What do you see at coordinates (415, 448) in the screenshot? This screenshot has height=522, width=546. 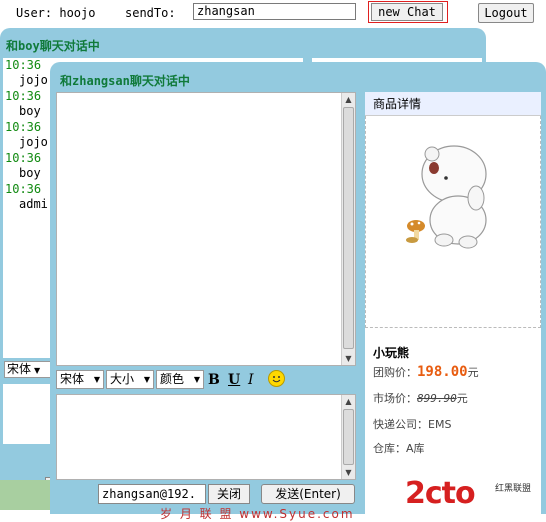 I see `warehouse-value: A库` at bounding box center [415, 448].